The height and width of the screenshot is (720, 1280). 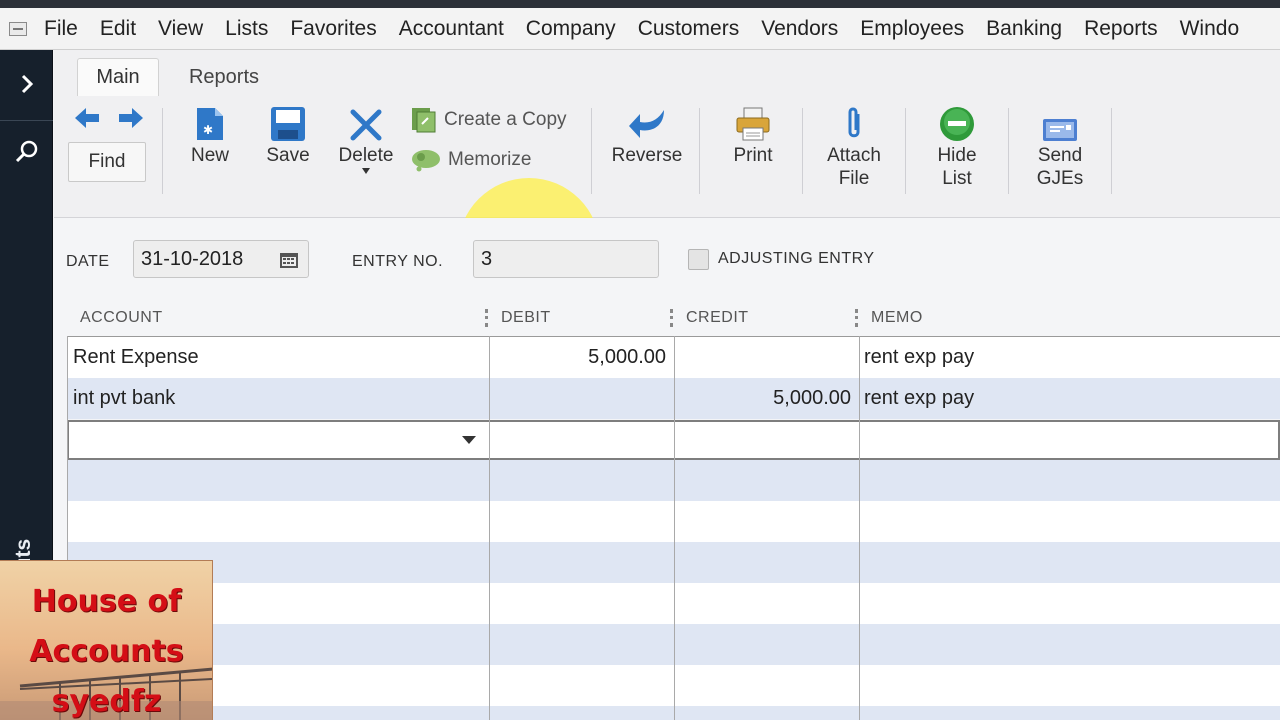 I want to click on reverse-button: Reverse, so click(x=647, y=135).